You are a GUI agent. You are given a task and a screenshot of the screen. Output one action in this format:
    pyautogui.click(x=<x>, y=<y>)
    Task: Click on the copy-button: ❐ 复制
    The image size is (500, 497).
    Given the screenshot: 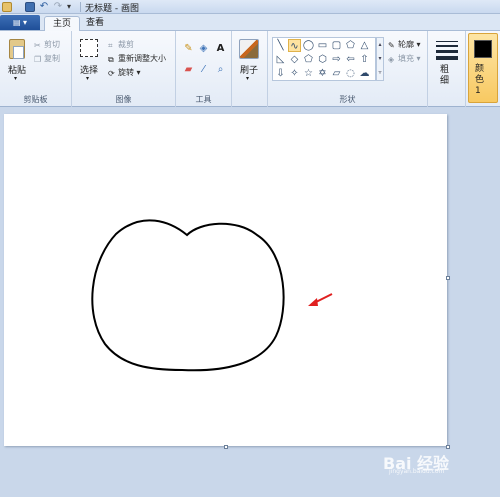 What is the action you would take?
    pyautogui.click(x=47, y=58)
    